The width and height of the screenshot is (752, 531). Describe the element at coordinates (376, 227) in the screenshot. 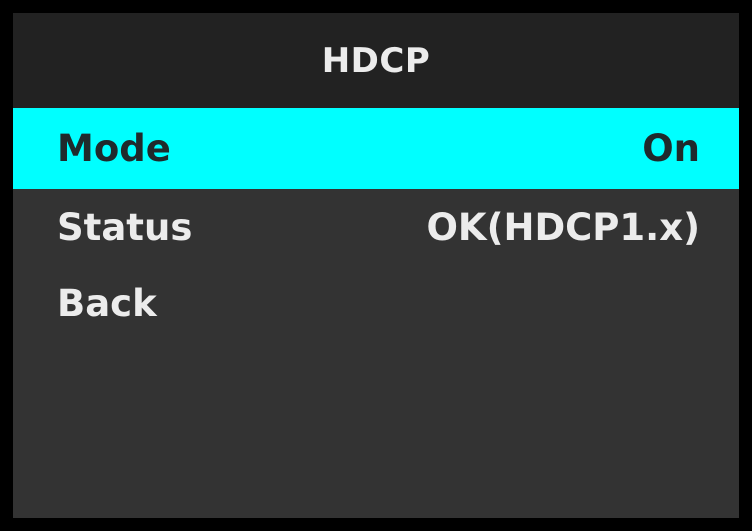

I see `menu-item-status: Status OK(HDCP1.x)` at that location.